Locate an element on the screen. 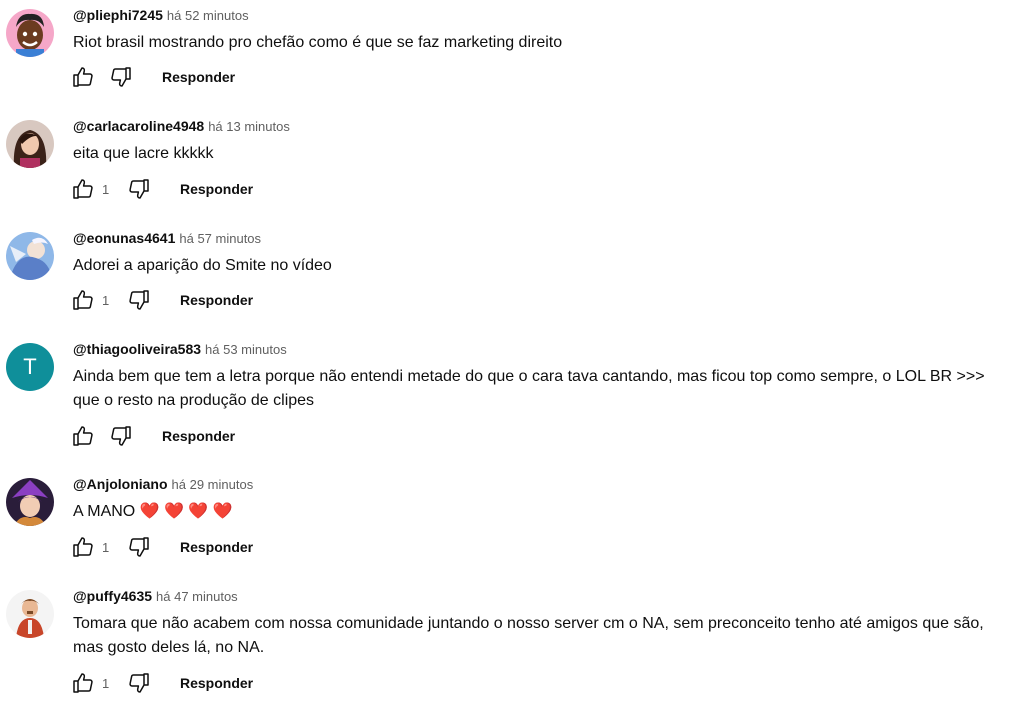 This screenshot has width=1024, height=701. comment-header: @carlacaroline4948 há 13 minutos is located at coordinates (181, 126).